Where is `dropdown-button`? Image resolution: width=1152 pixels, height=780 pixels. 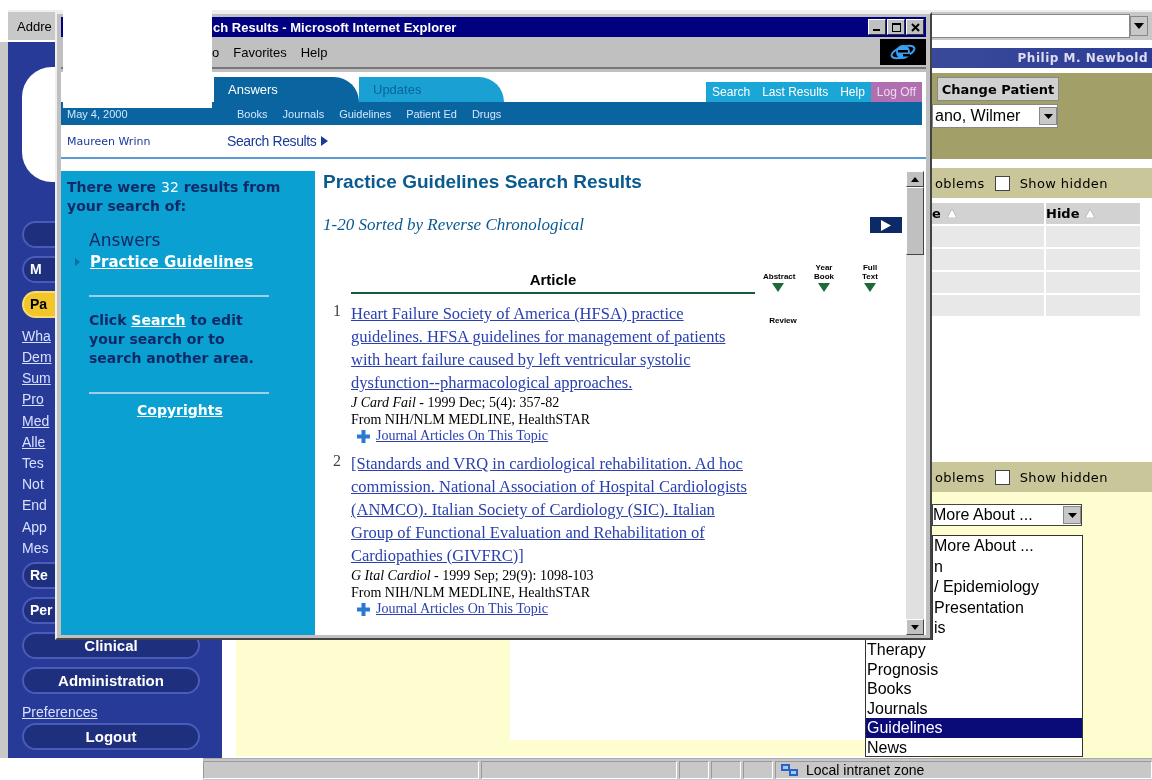
dropdown-button is located at coordinates (1139, 26).